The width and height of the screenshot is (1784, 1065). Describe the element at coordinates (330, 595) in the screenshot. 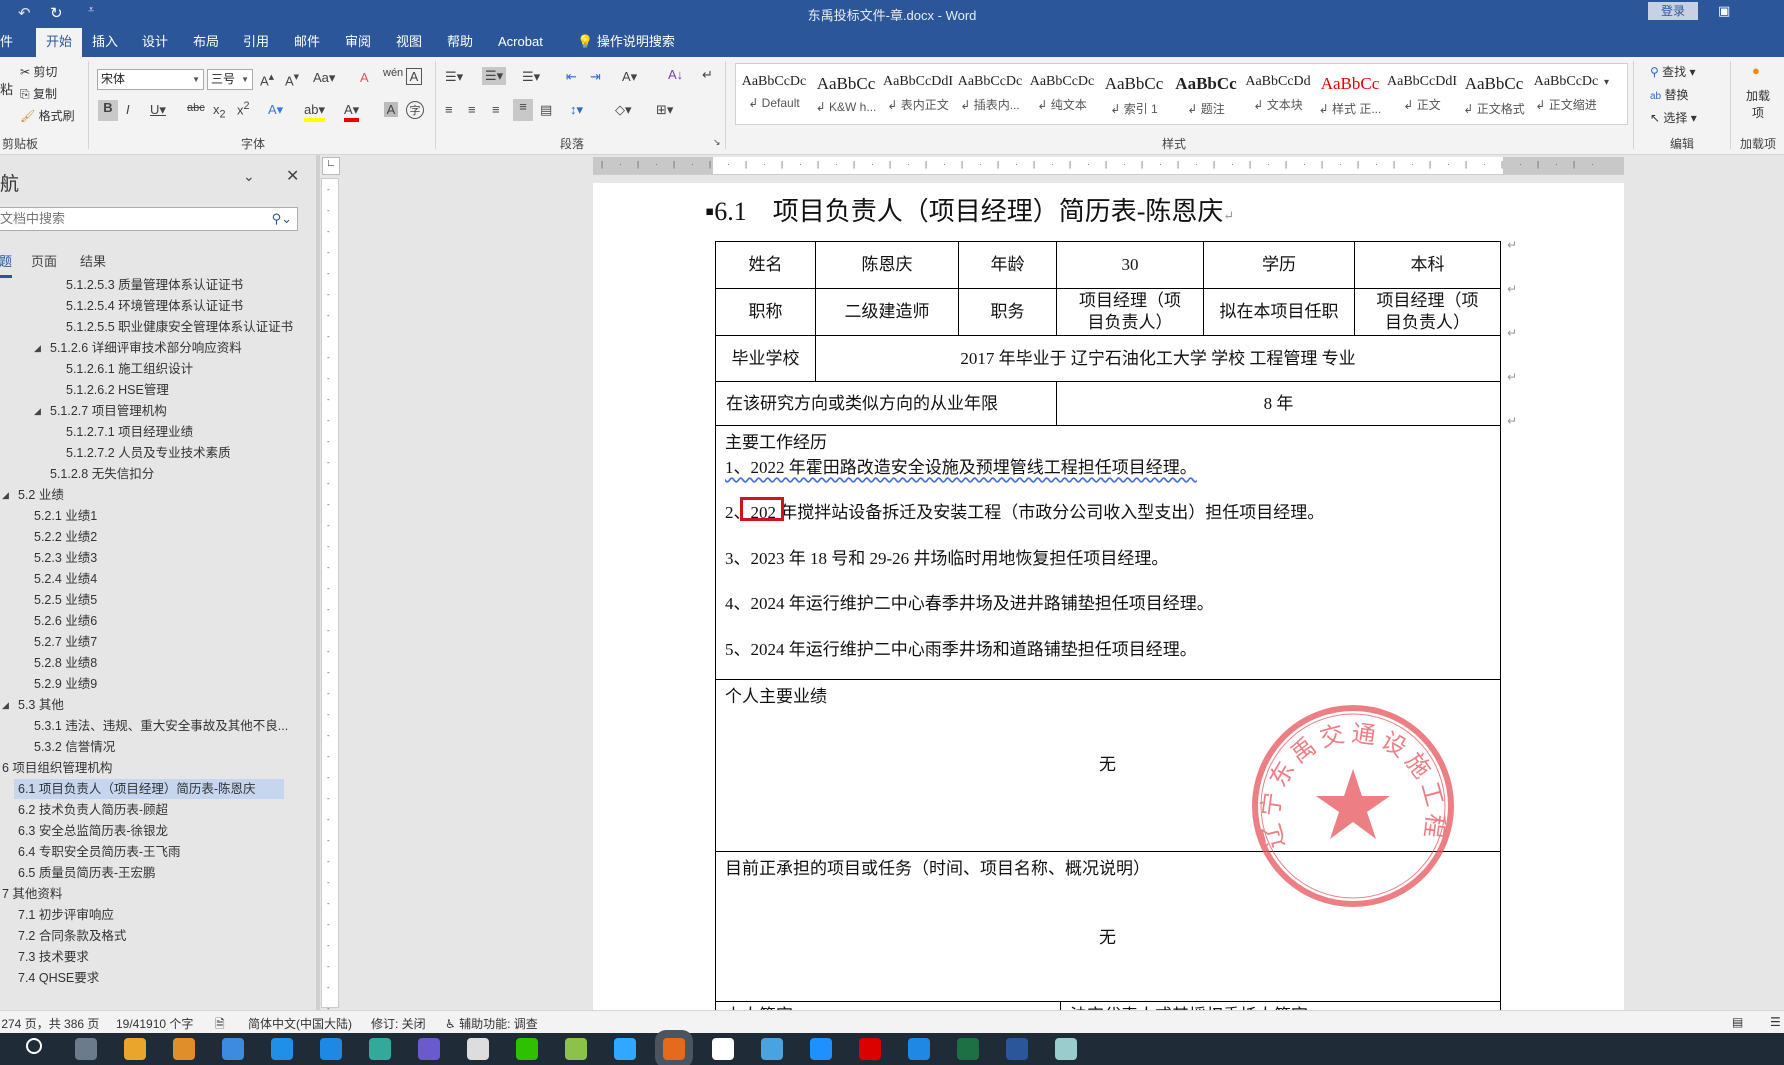

I see `vertical-ruler: ----------------------------------------` at that location.